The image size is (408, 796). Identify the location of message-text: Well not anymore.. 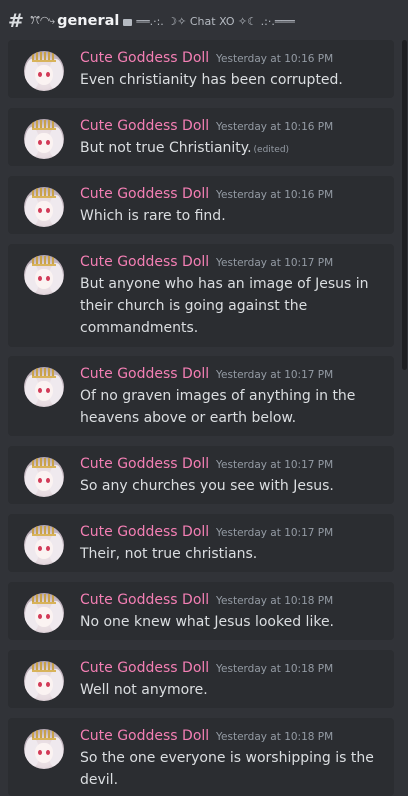
(230, 691).